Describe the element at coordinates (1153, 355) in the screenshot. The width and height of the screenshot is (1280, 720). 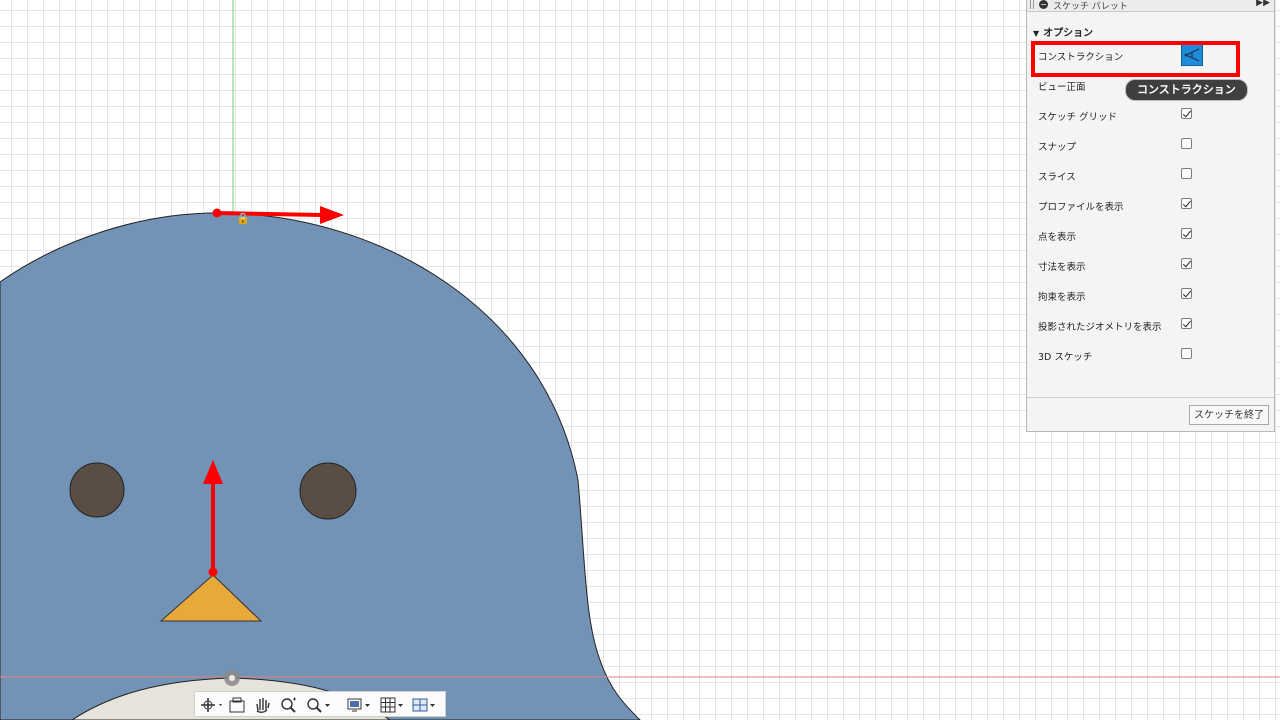
I see `option-row: 3D スケッチ` at that location.